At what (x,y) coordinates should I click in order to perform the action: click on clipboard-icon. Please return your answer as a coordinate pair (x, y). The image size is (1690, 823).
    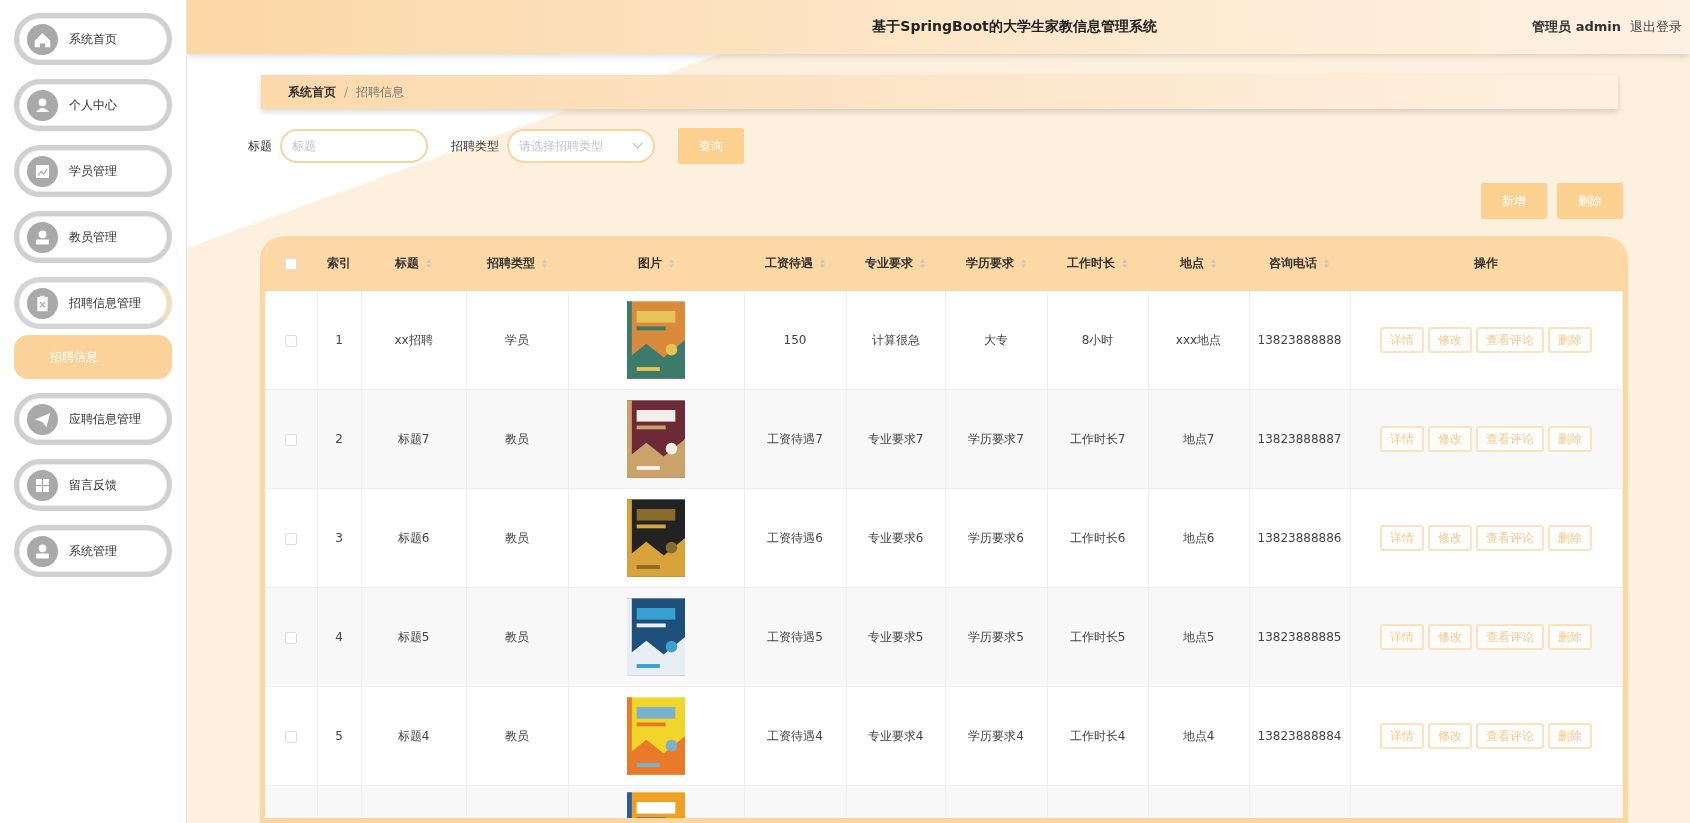
    Looking at the image, I should click on (42, 303).